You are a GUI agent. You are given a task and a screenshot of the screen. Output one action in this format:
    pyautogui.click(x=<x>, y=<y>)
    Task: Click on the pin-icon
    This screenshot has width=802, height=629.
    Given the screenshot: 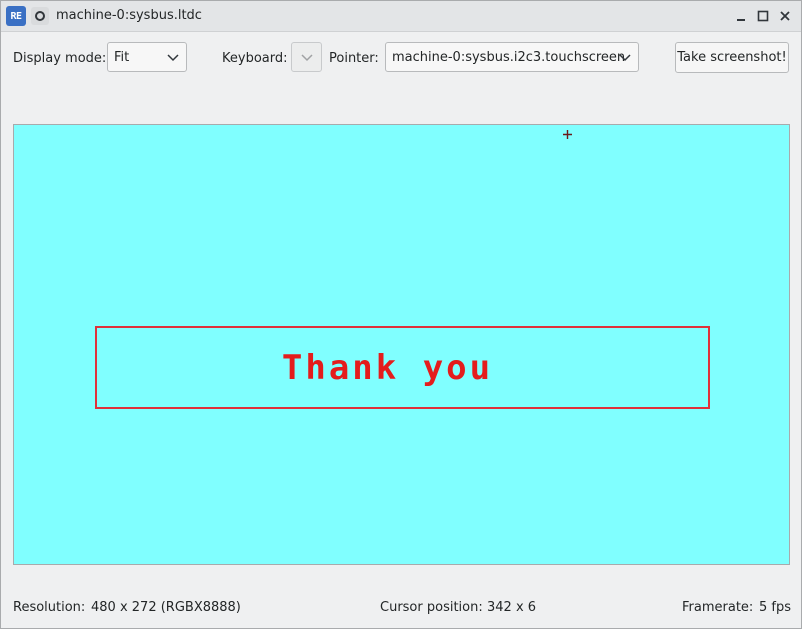 What is the action you would take?
    pyautogui.click(x=40, y=16)
    